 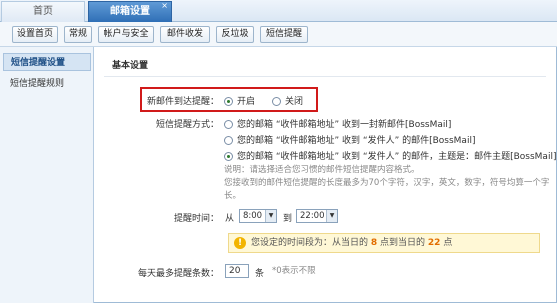 I want to click on note-line-1: 说明：请选择适合您习惯的邮件短信提醒内容格式。, so click(x=322, y=170).